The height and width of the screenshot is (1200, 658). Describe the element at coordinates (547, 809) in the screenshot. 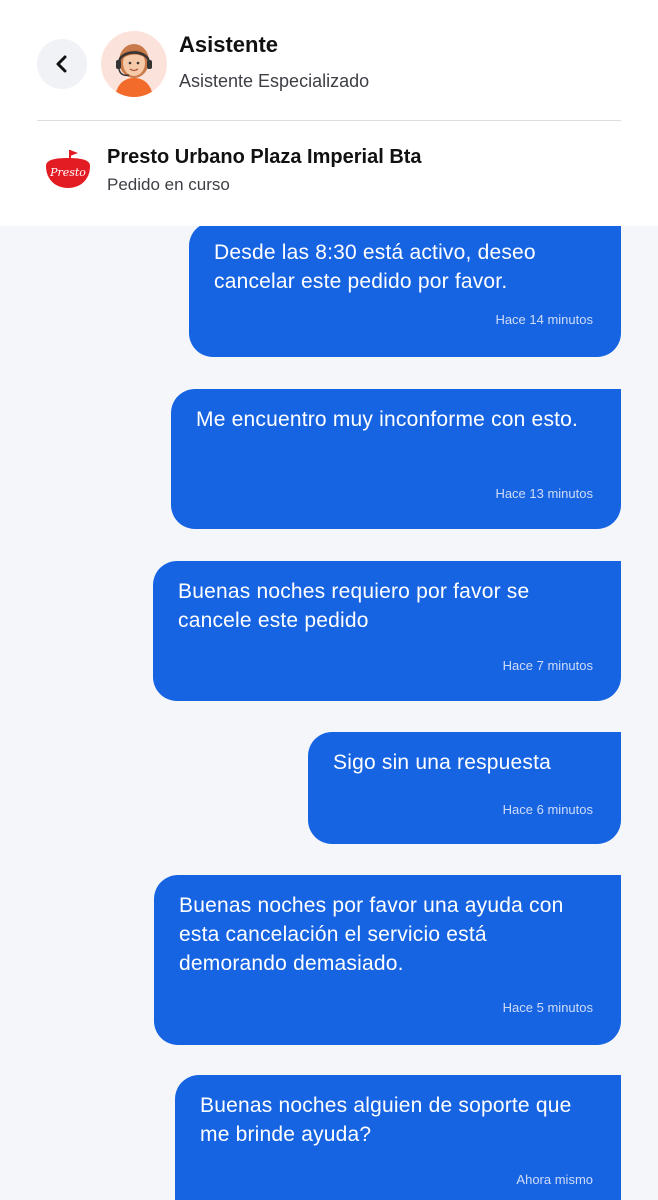

I see `message-time: Hace 6 minutos` at that location.